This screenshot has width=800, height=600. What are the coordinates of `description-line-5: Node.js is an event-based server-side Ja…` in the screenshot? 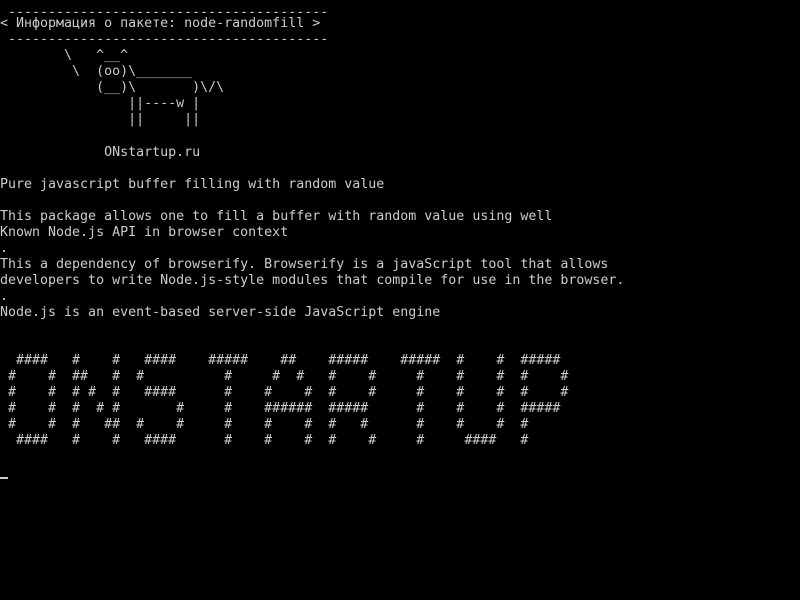 It's located at (220, 312).